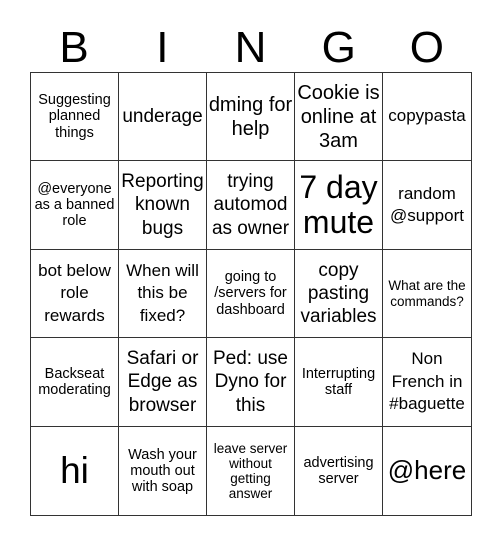 Image resolution: width=500 pixels, height=544 pixels. Describe the element at coordinates (427, 294) in the screenshot. I see `bingo-cell: What are the commands?` at that location.